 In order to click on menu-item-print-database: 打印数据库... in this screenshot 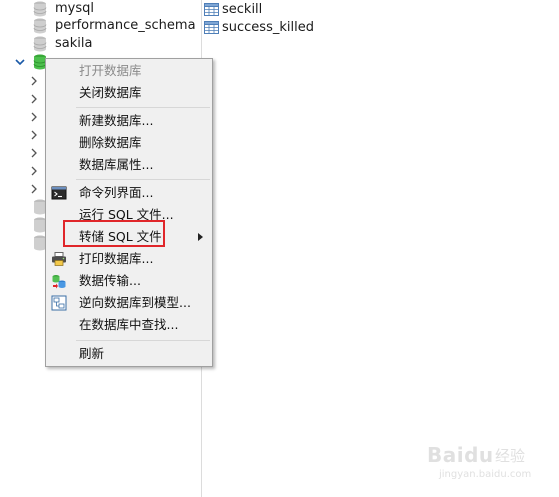, I will do `click(129, 259)`.